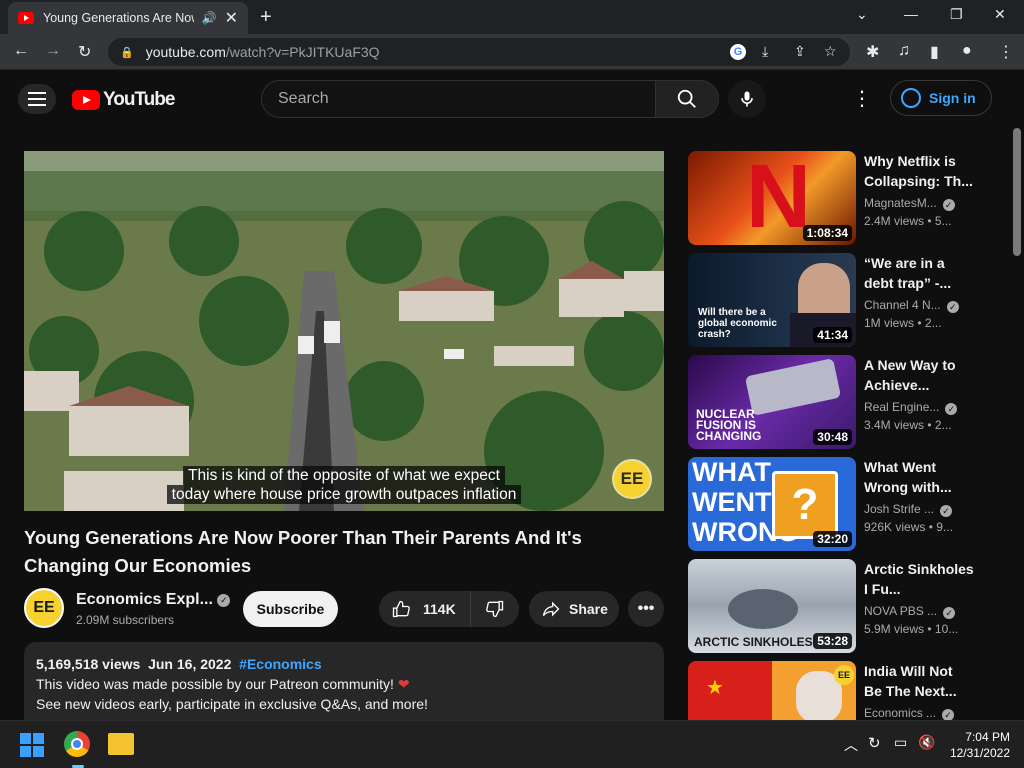 This screenshot has width=1024, height=768. I want to click on youtube-header: YouTube ⋮ Sign in, so click(512, 99).